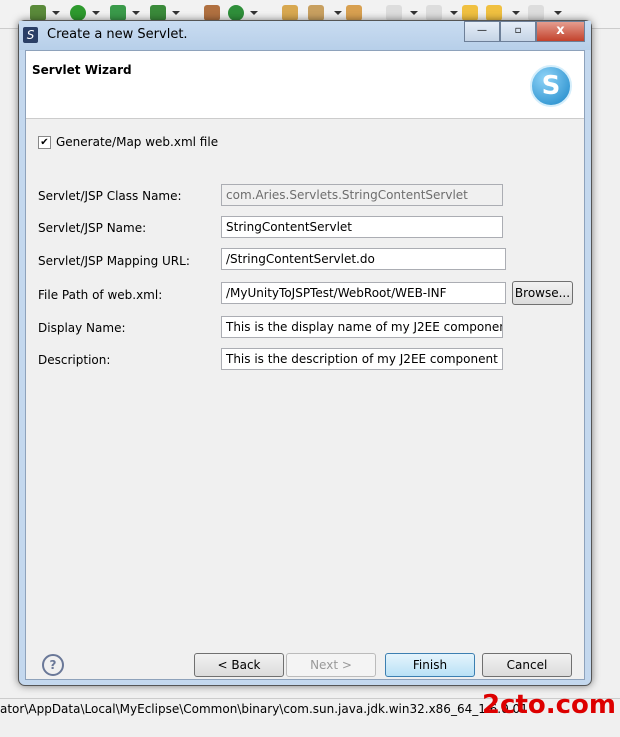  What do you see at coordinates (290, 13) in the screenshot?
I see `open-type-icon` at bounding box center [290, 13].